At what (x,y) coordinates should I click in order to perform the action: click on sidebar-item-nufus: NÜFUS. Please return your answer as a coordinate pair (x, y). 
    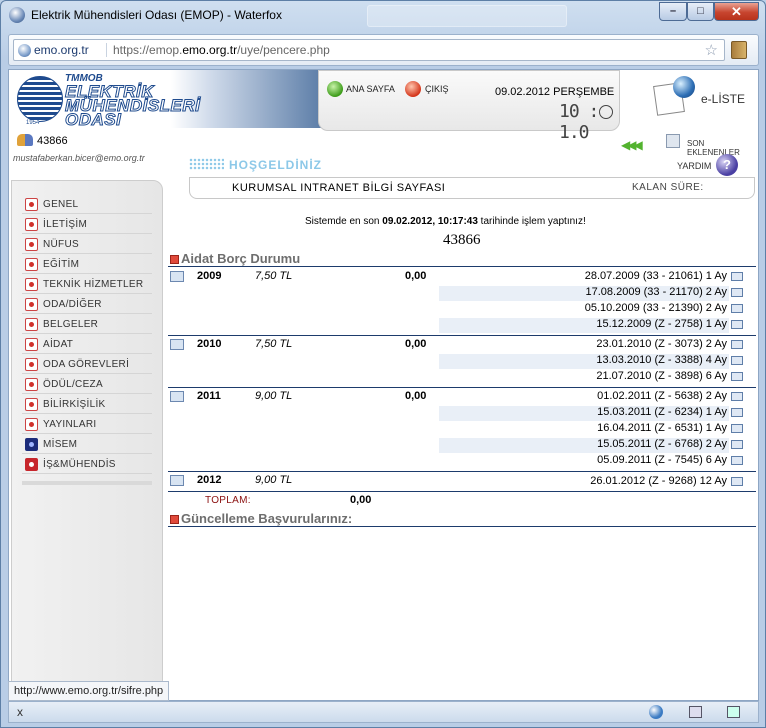
    Looking at the image, I should click on (87, 245).